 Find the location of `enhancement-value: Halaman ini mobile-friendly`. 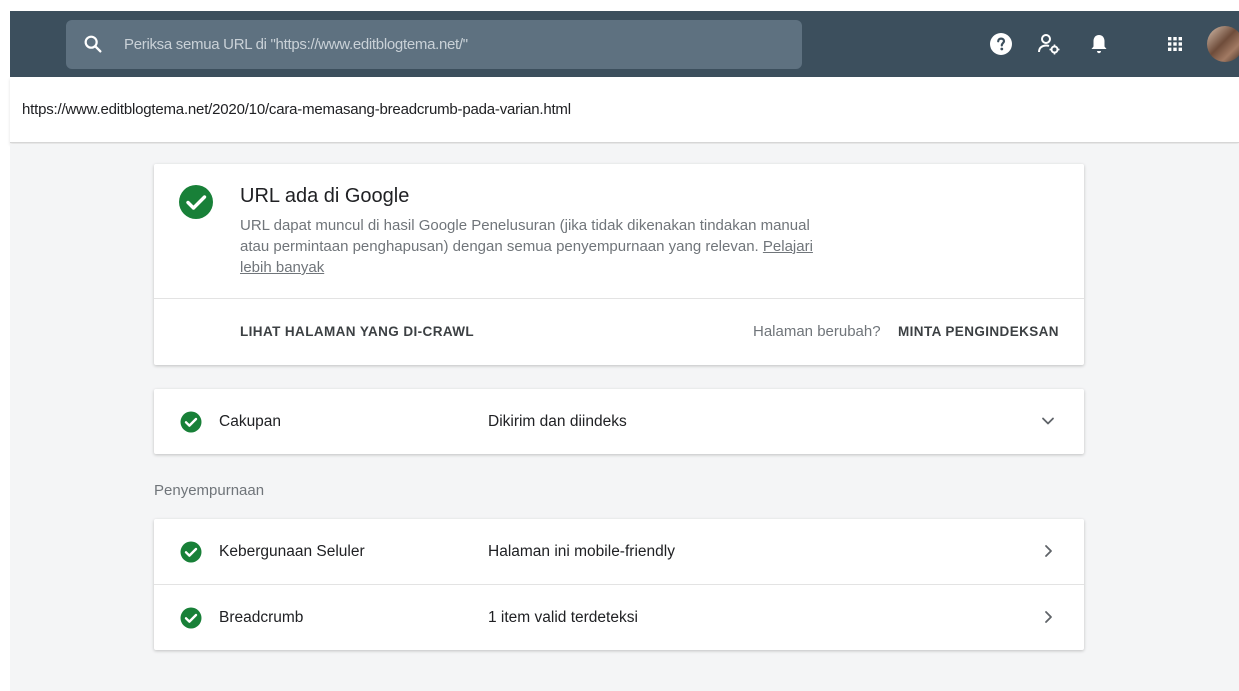

enhancement-value: Halaman ini mobile-friendly is located at coordinates (581, 551).